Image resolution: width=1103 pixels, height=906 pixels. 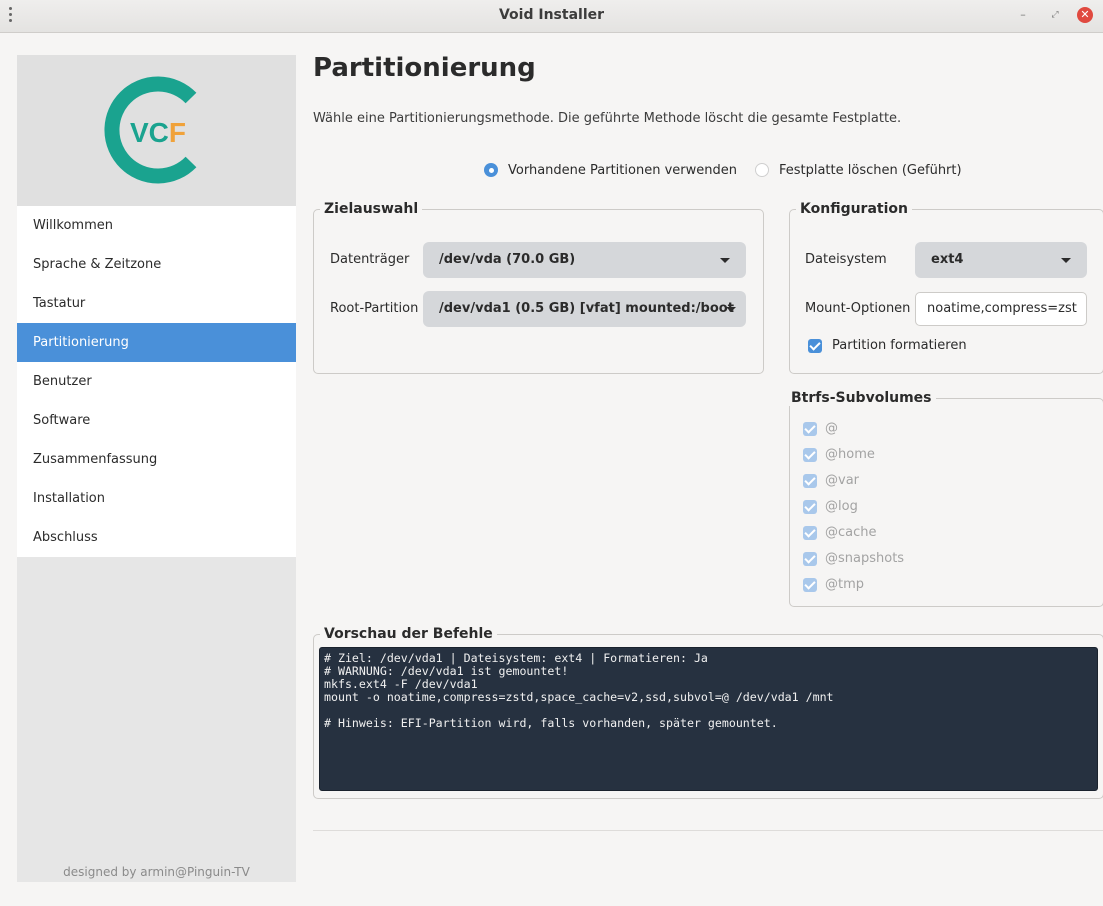 What do you see at coordinates (584, 260) in the screenshot?
I see `disk-dropdown: /dev/vda (70.0 GB)` at bounding box center [584, 260].